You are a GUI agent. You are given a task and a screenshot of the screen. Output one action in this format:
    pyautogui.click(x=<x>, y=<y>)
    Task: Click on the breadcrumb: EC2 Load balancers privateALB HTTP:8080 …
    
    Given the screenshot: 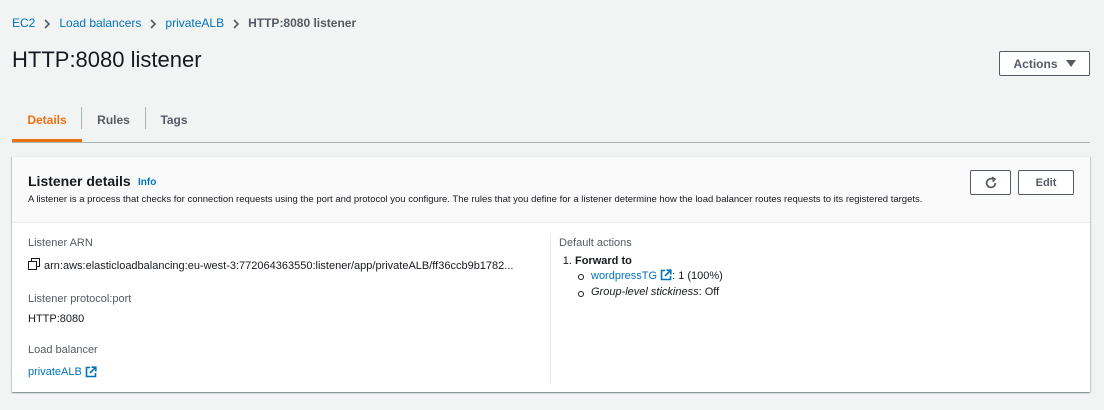 What is the action you would take?
    pyautogui.click(x=184, y=22)
    